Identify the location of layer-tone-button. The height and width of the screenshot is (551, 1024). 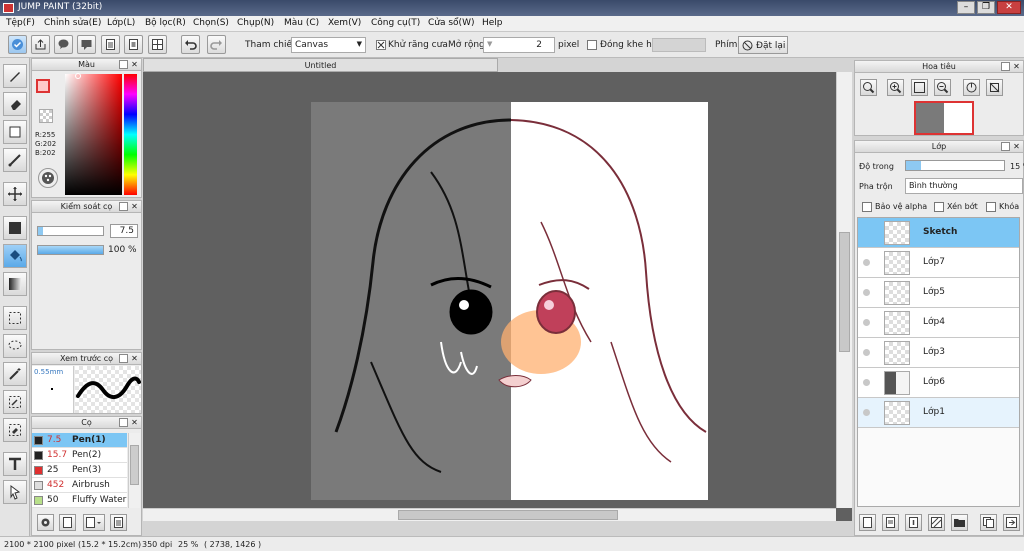
(936, 522).